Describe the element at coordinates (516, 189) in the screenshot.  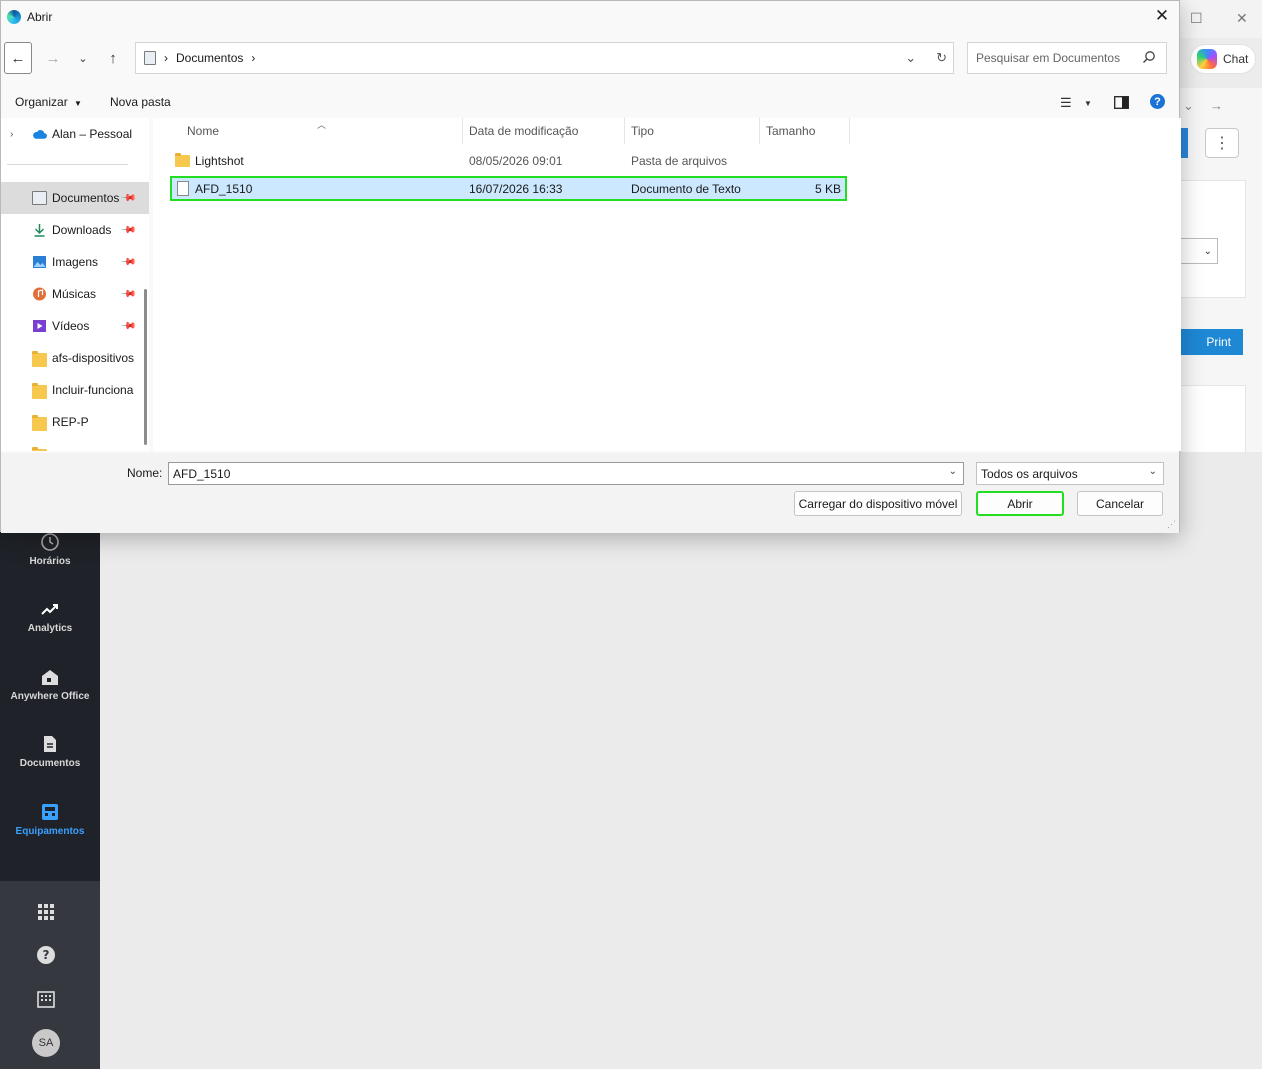
I see `file-modified: 16/07/2026 16:33` at that location.